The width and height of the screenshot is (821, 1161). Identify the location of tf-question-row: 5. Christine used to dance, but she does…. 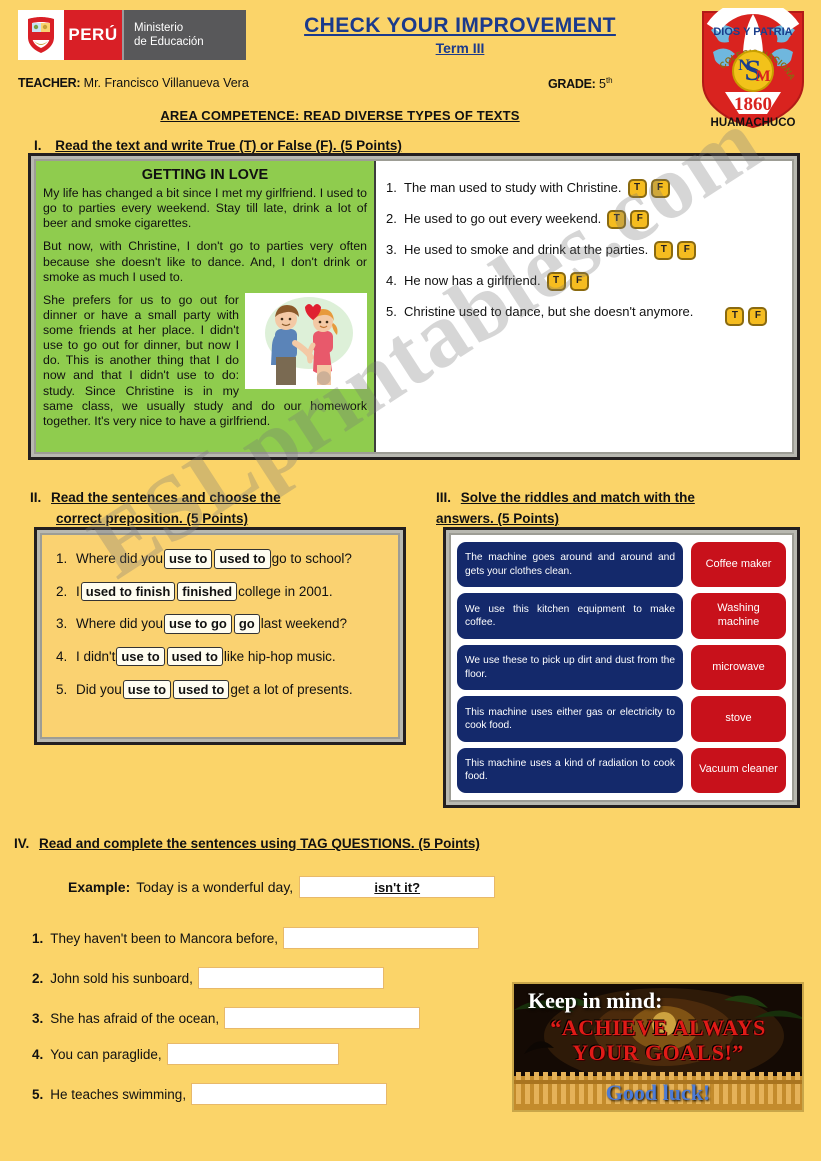
(583, 314).